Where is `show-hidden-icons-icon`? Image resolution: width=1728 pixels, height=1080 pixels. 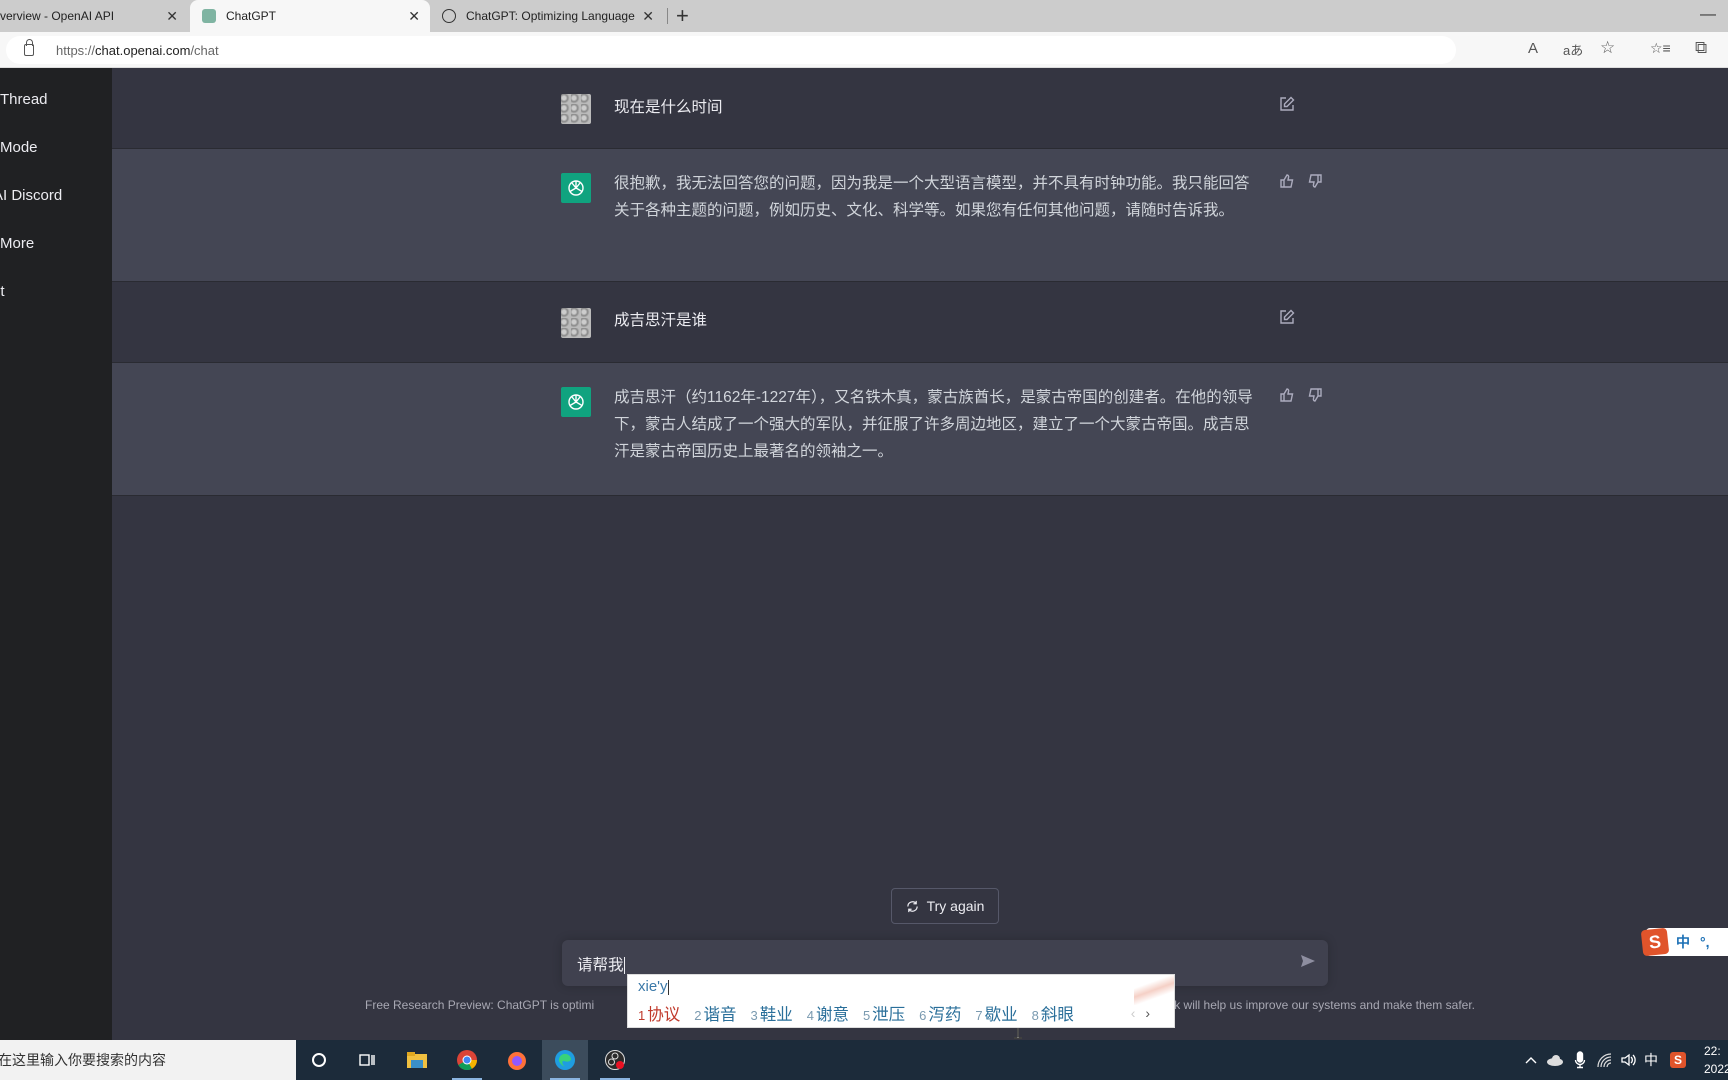 show-hidden-icons-icon is located at coordinates (1531, 1060).